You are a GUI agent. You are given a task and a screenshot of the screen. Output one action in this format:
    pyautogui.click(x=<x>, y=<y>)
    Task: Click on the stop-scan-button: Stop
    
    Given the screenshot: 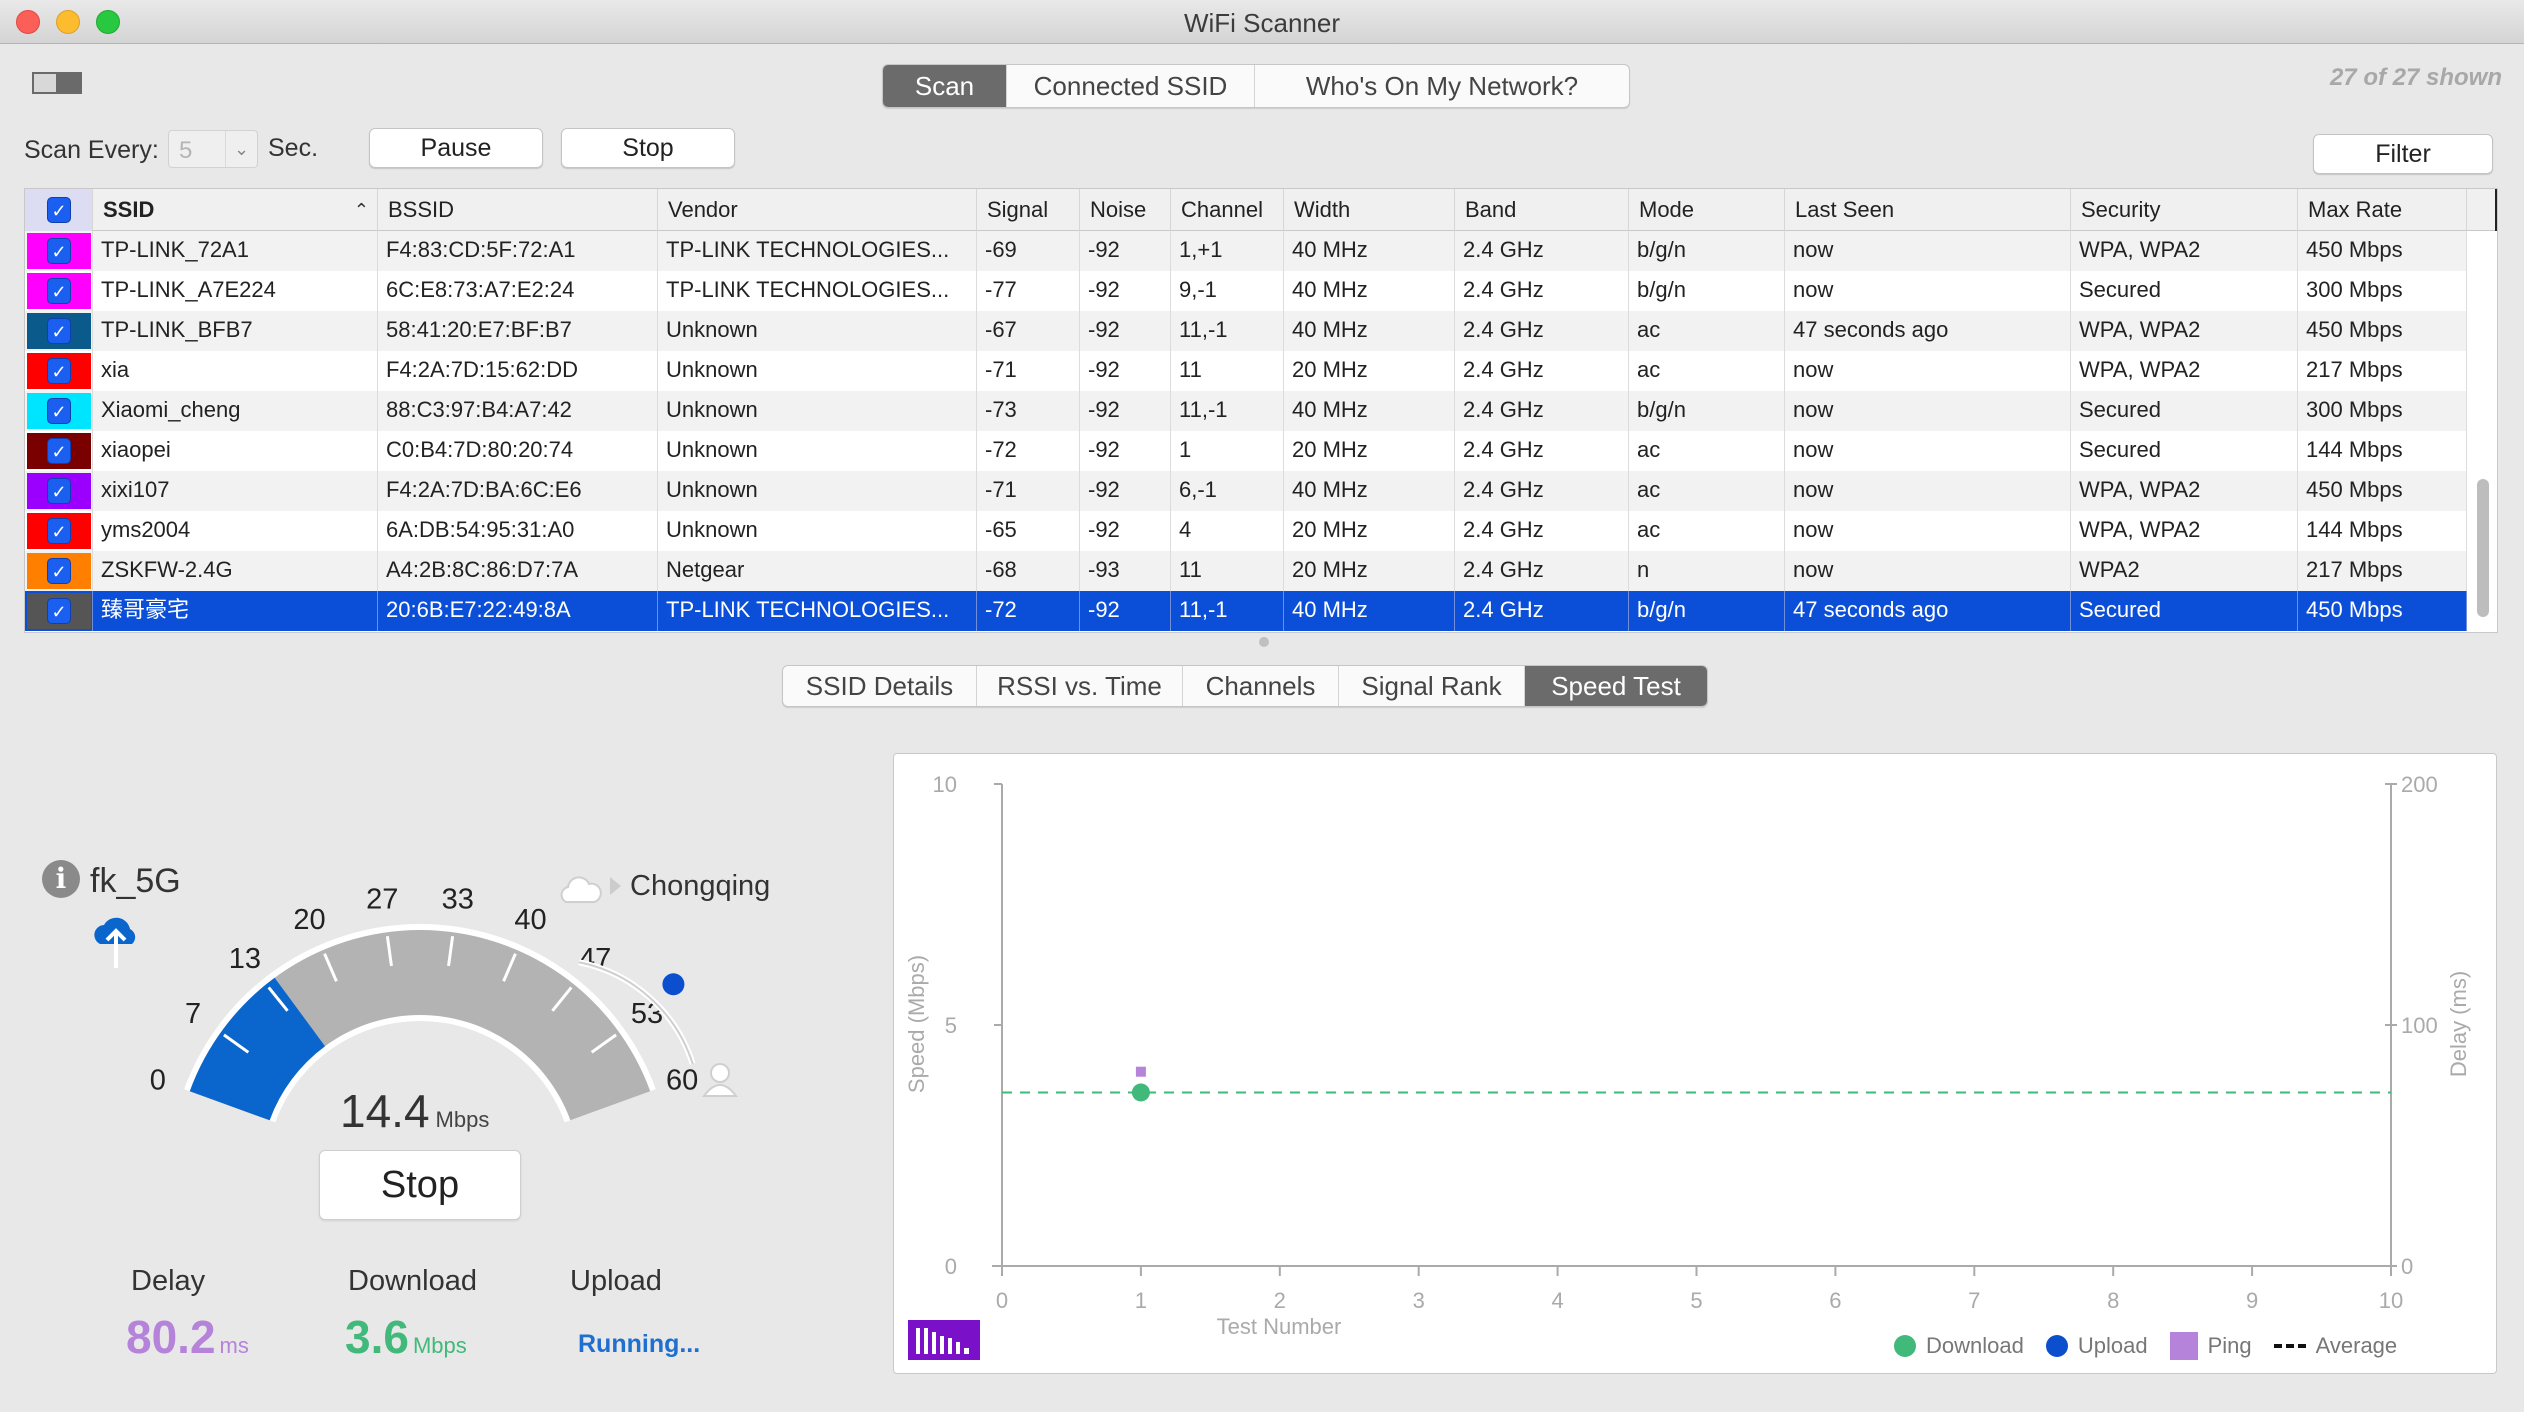 What is the action you would take?
    pyautogui.click(x=648, y=148)
    